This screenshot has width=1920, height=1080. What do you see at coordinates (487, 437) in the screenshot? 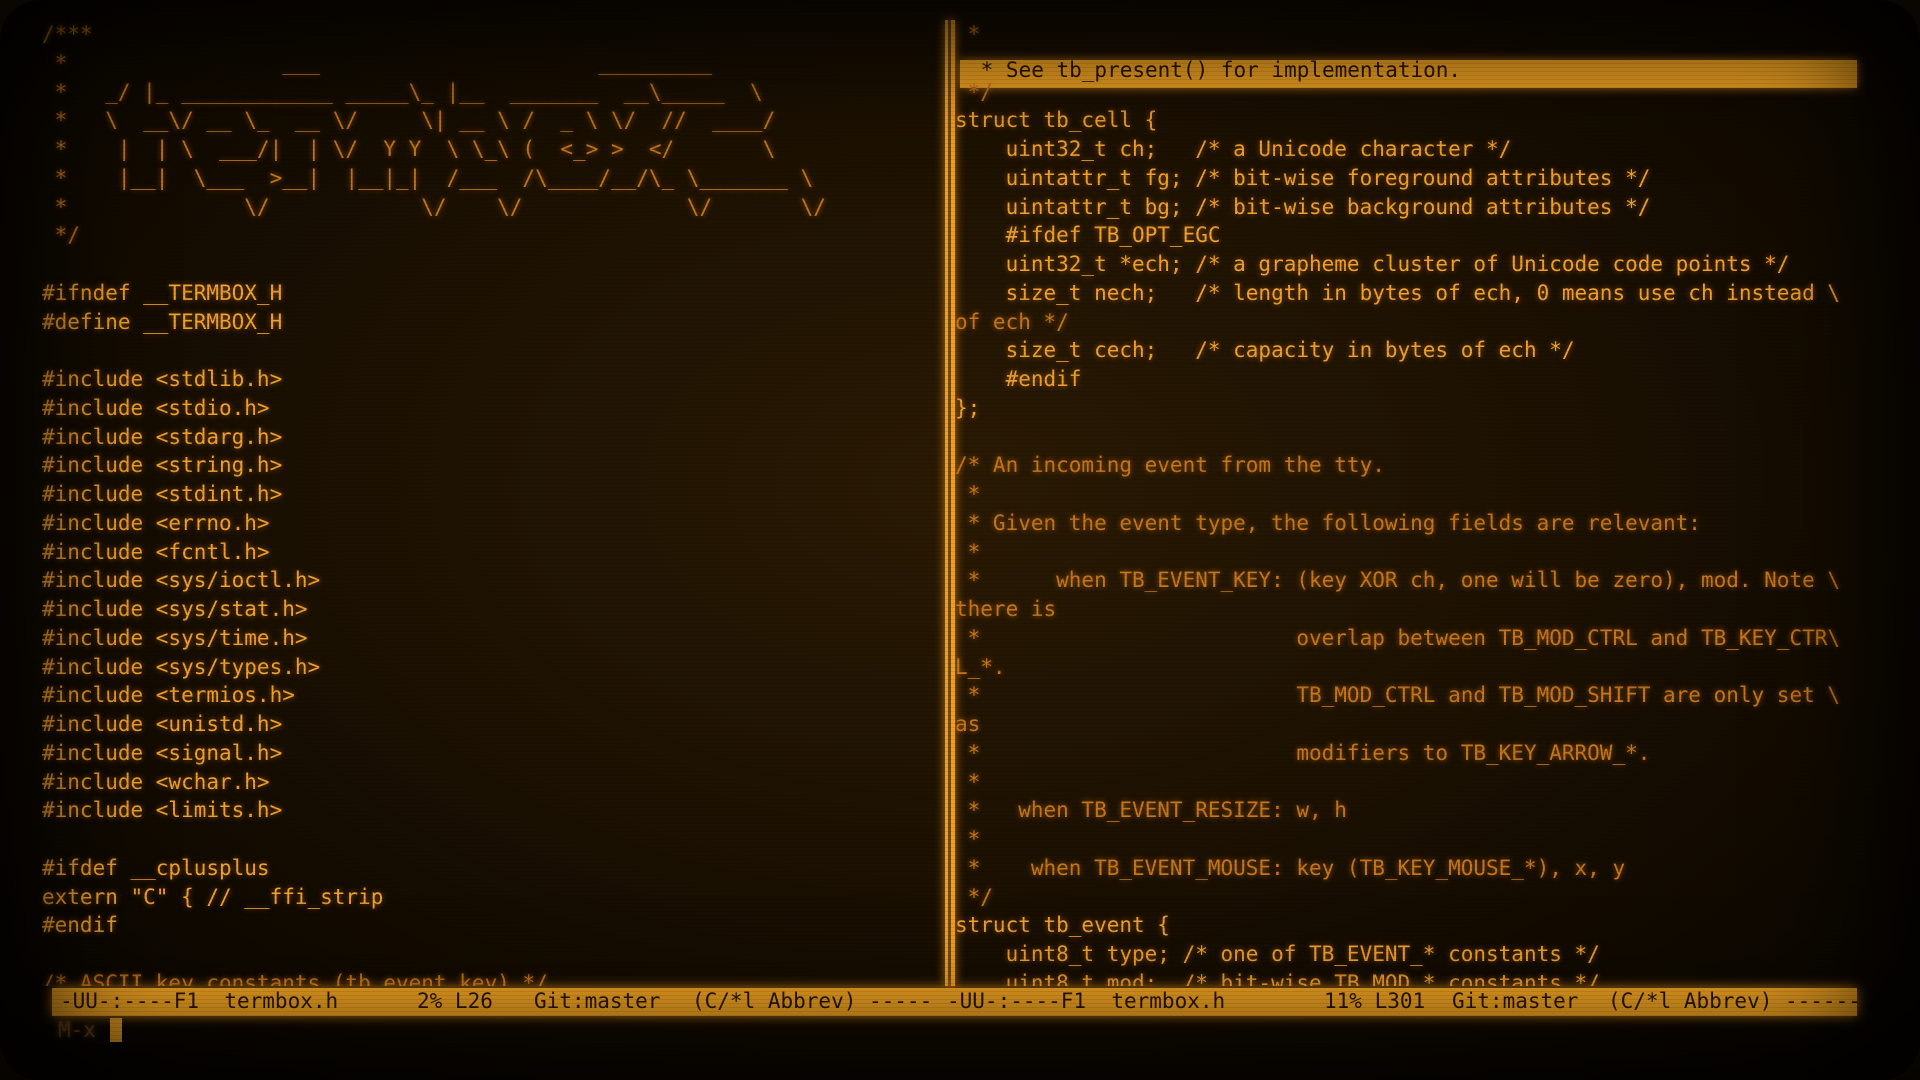
I see `code-line: #include <stdarg.h>` at bounding box center [487, 437].